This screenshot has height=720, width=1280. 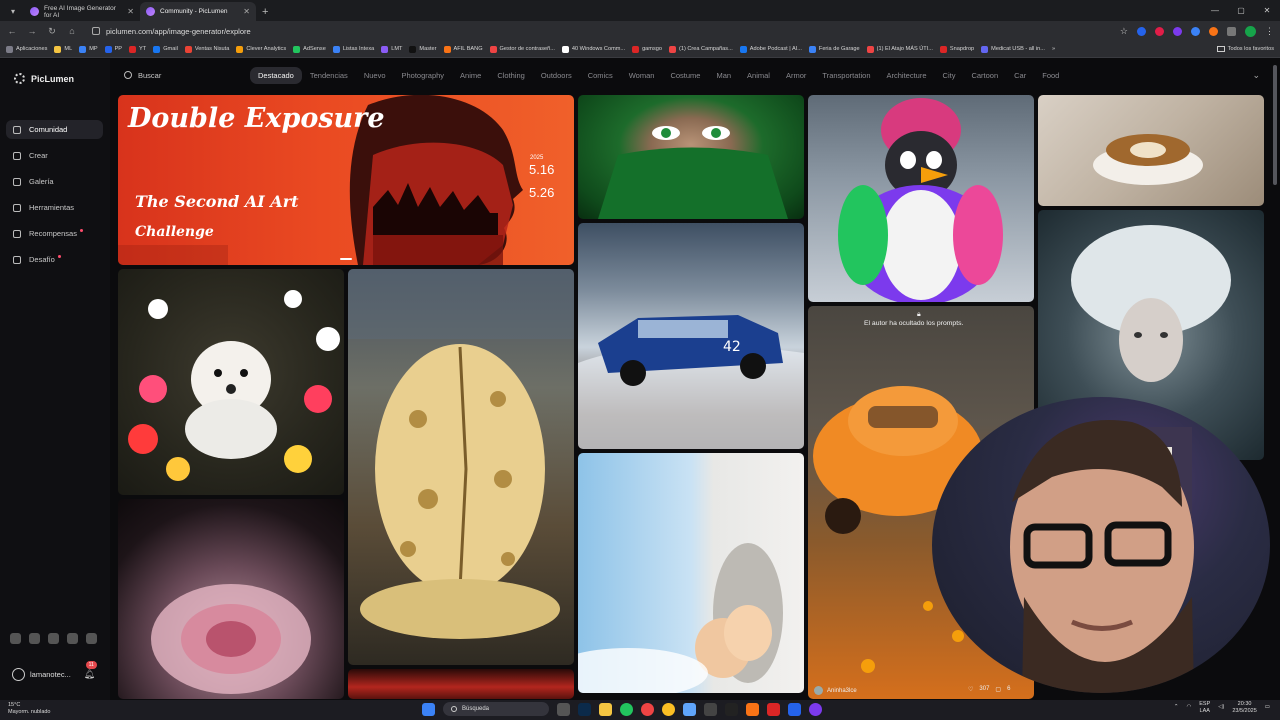 What do you see at coordinates (1241, 10) in the screenshot?
I see `maximize-icon: ▢` at bounding box center [1241, 10].